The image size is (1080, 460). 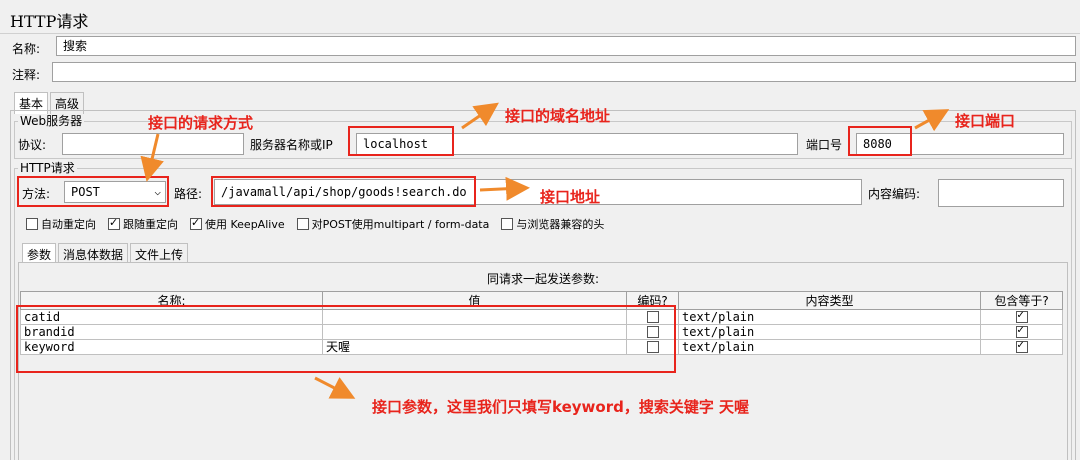 What do you see at coordinates (480, 116) in the screenshot?
I see `domain-arrow` at bounding box center [480, 116].